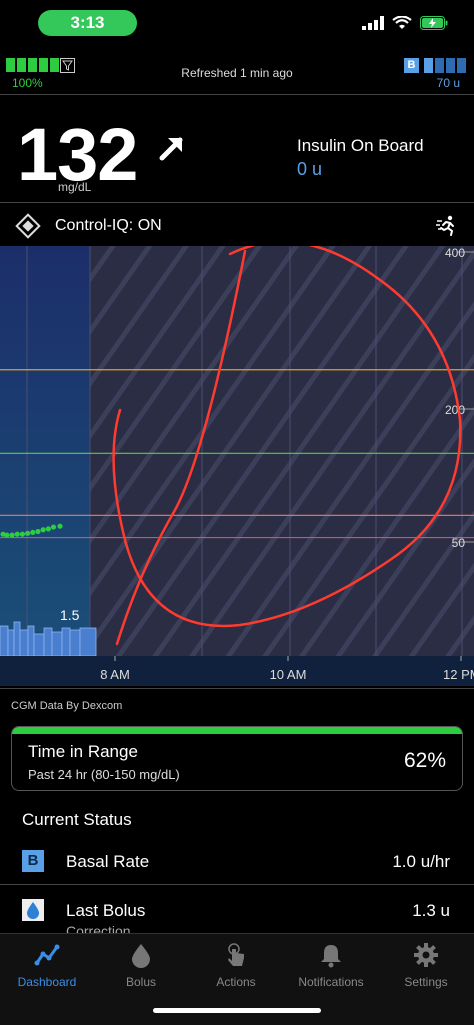  What do you see at coordinates (237, 226) in the screenshot?
I see `control-iq-bar: Control-IQ: ON` at bounding box center [237, 226].